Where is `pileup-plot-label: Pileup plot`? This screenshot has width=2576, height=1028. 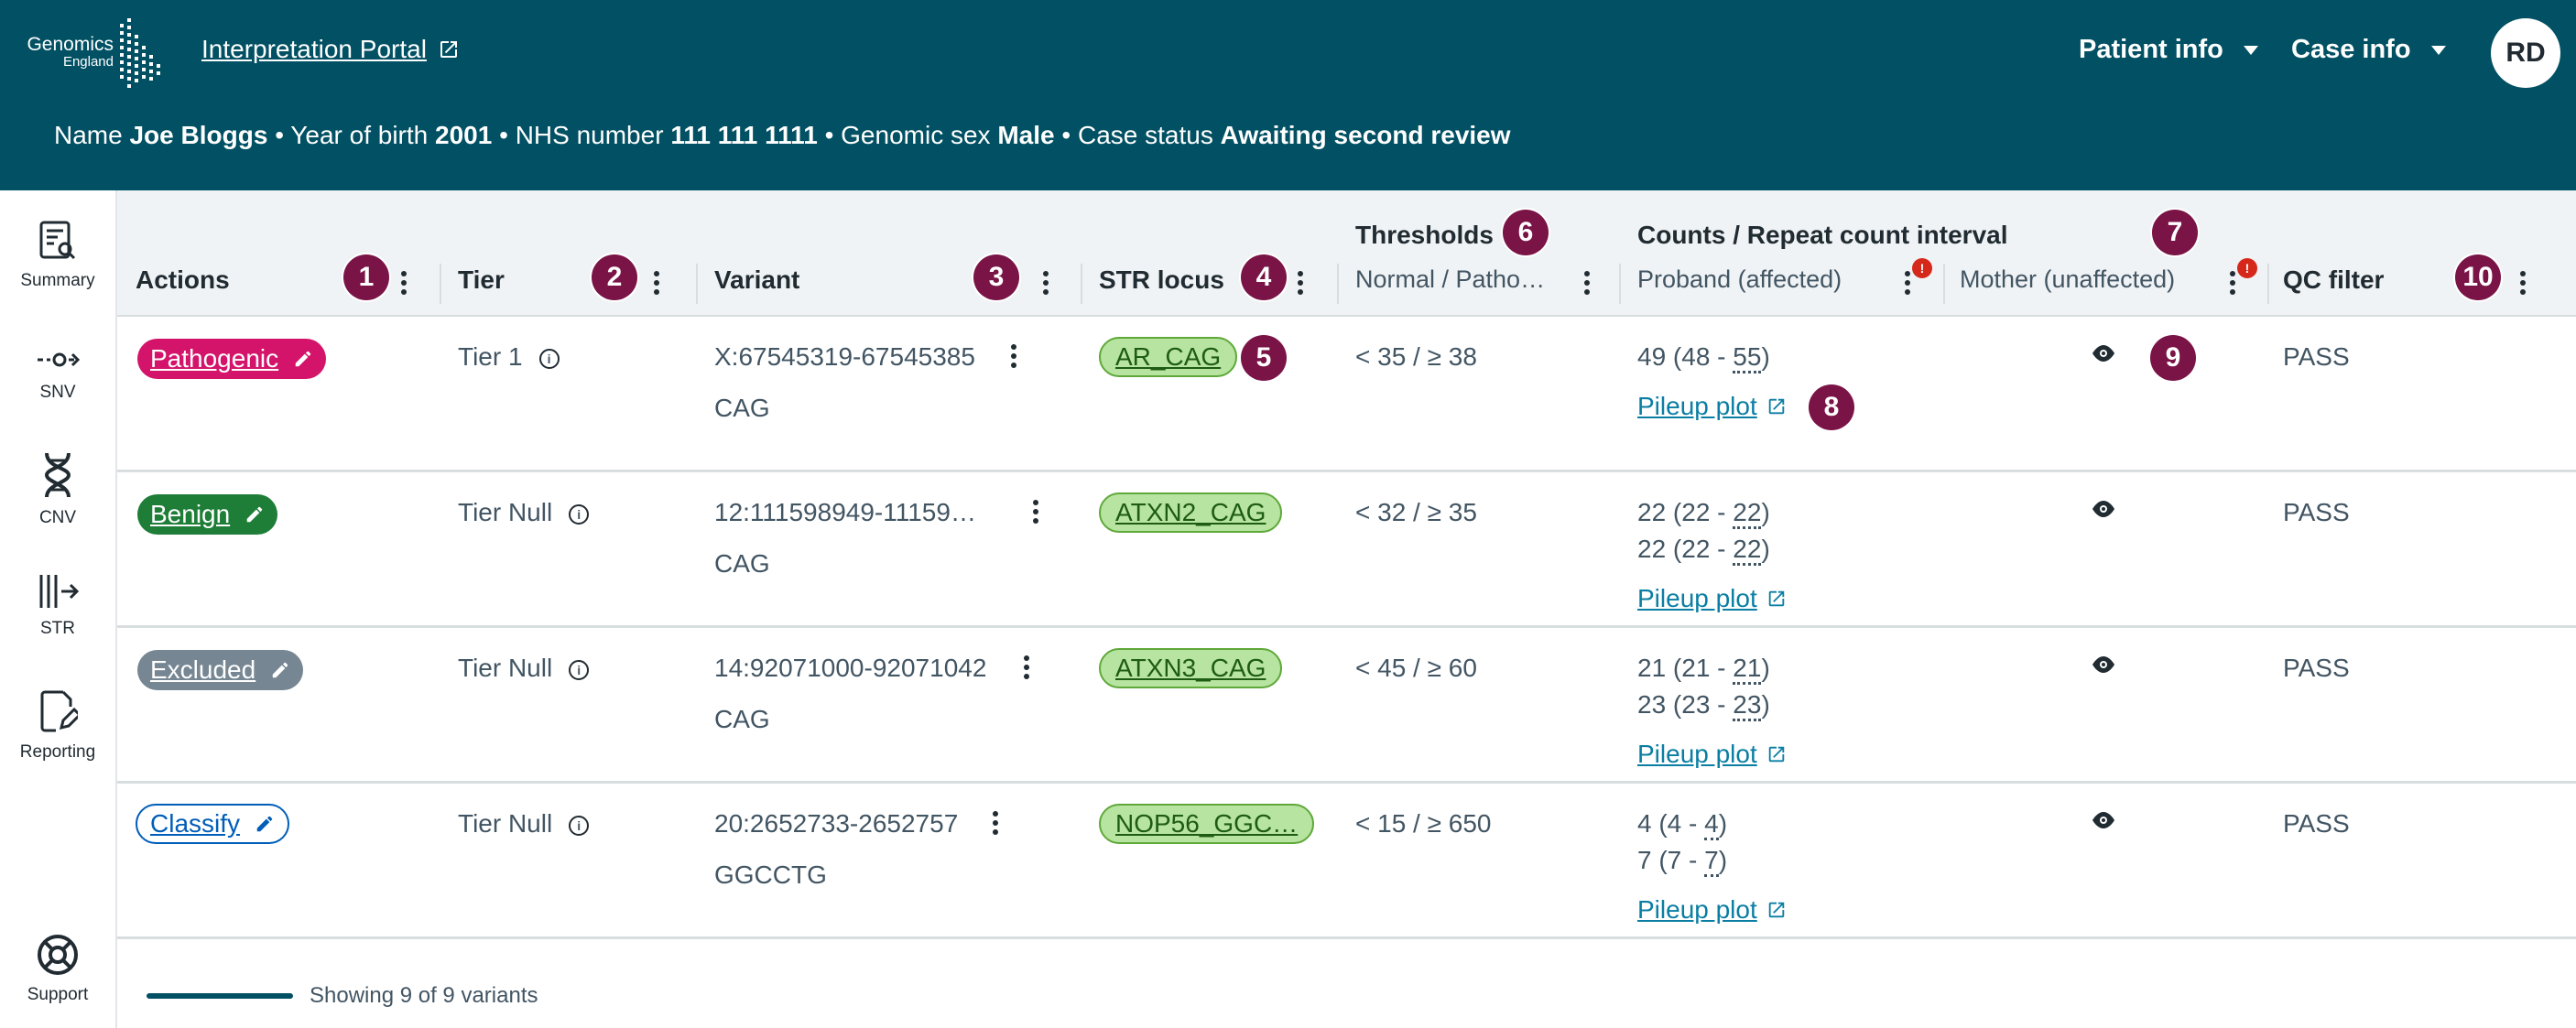
pileup-plot-label: Pileup plot is located at coordinates (1697, 598).